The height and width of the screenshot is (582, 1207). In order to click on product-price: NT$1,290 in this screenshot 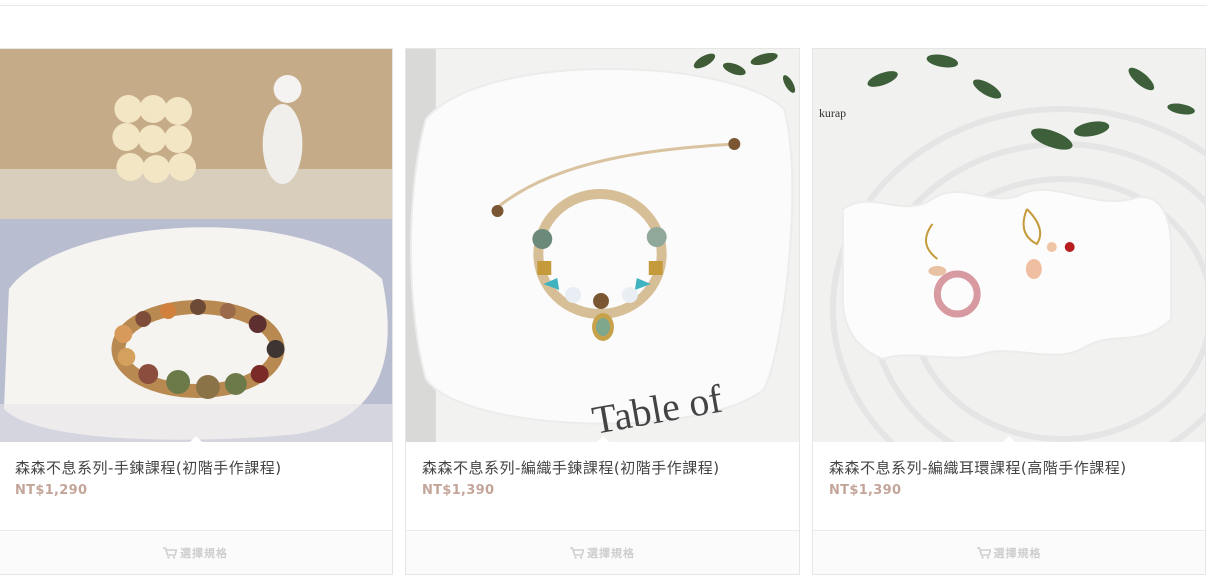, I will do `click(51, 490)`.